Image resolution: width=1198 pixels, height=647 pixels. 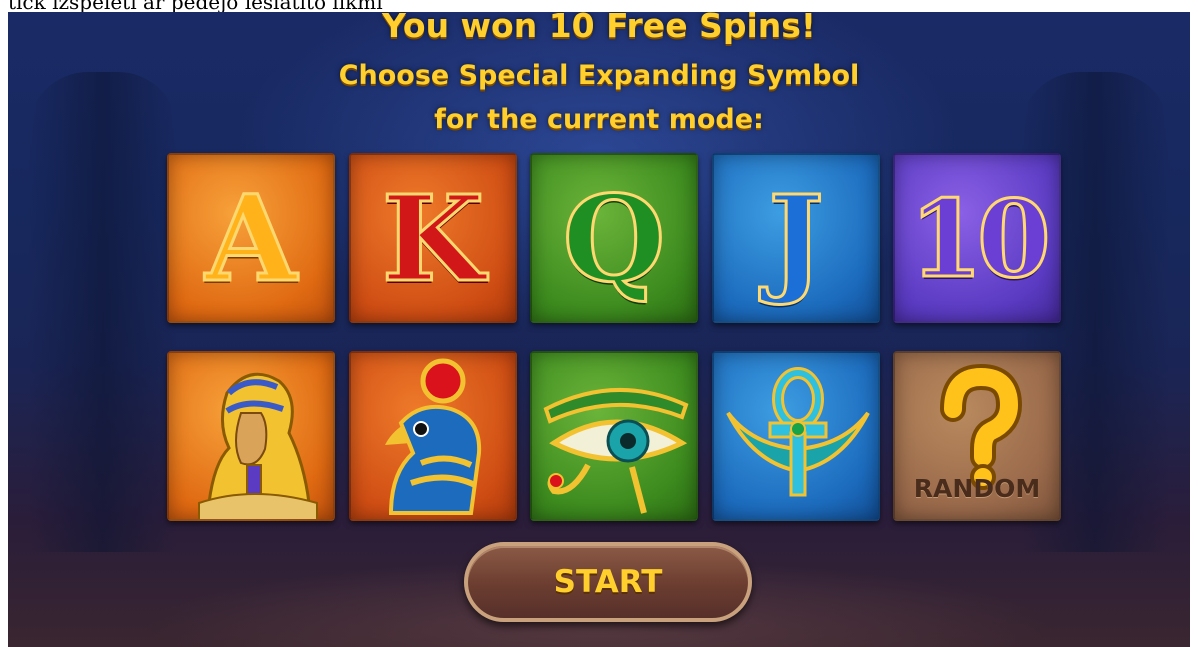 I want to click on symbol-tile-horus, so click(x=433, y=436).